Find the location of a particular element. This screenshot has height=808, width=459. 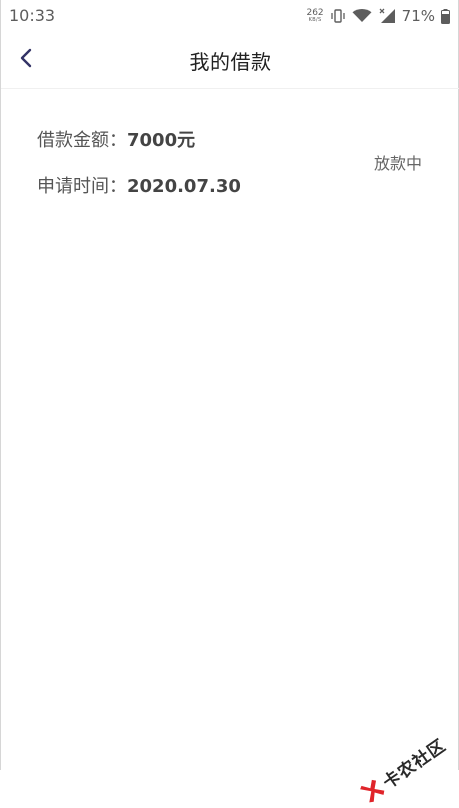

apply-time-label: 申请时间： is located at coordinates (82, 186).